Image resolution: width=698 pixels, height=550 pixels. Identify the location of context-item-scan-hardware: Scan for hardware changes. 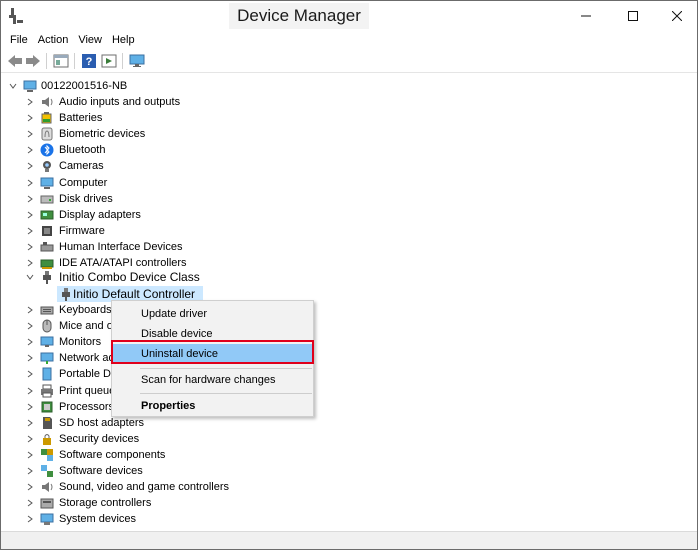
(212, 380).